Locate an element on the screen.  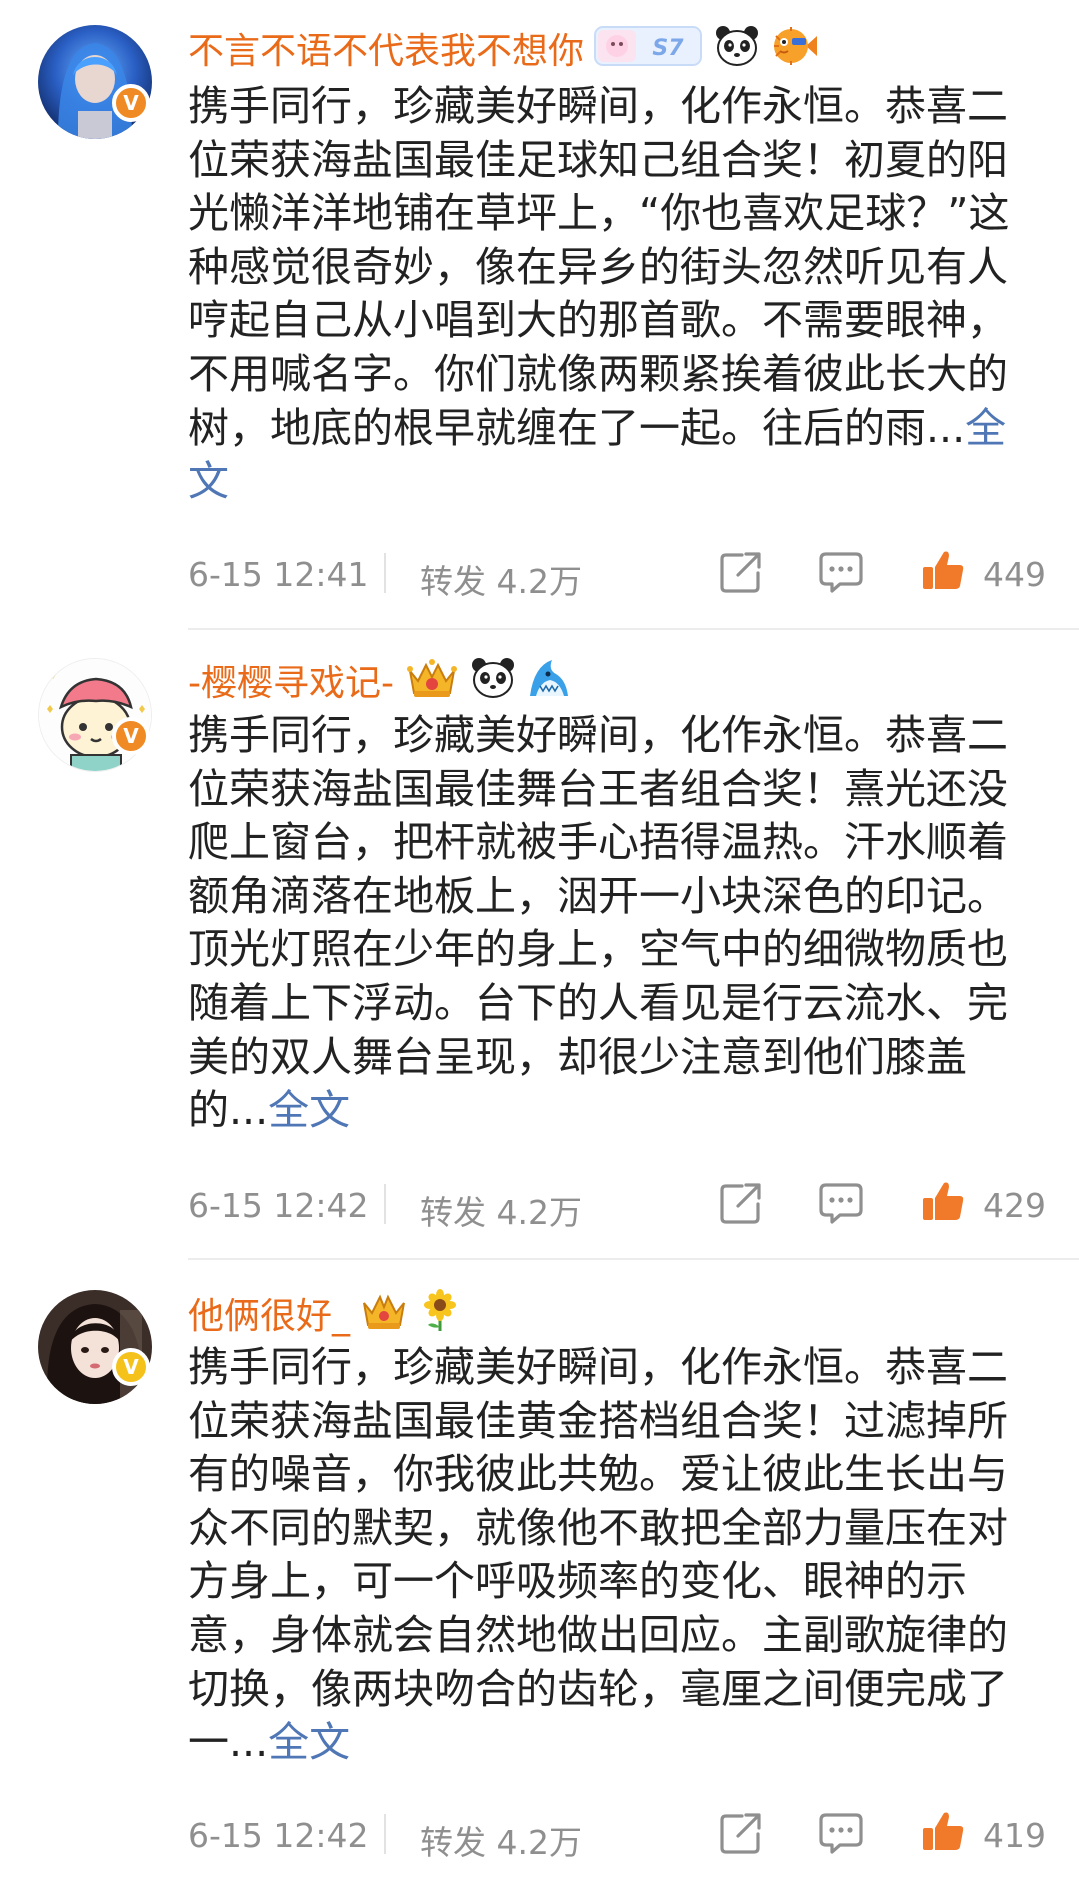
like-count: 419 is located at coordinates (1014, 1835).